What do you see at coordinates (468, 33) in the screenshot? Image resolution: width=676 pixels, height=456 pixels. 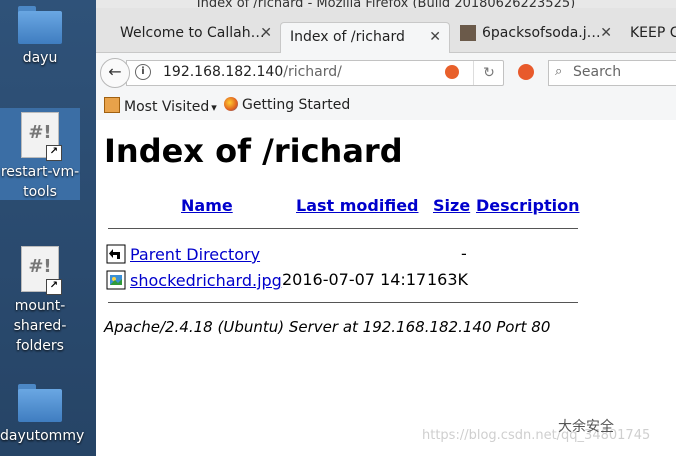 I see `image-thumbnail-icon` at bounding box center [468, 33].